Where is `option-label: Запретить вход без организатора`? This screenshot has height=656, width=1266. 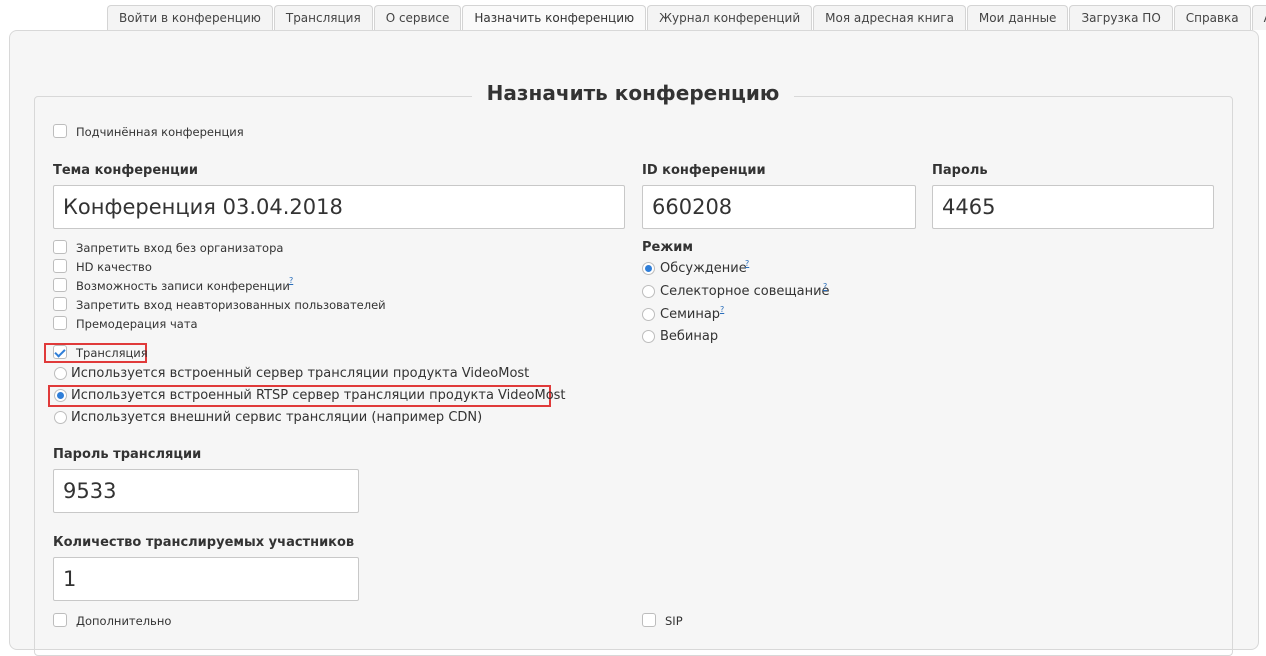 option-label: Запретить вход без организатора is located at coordinates (180, 248).